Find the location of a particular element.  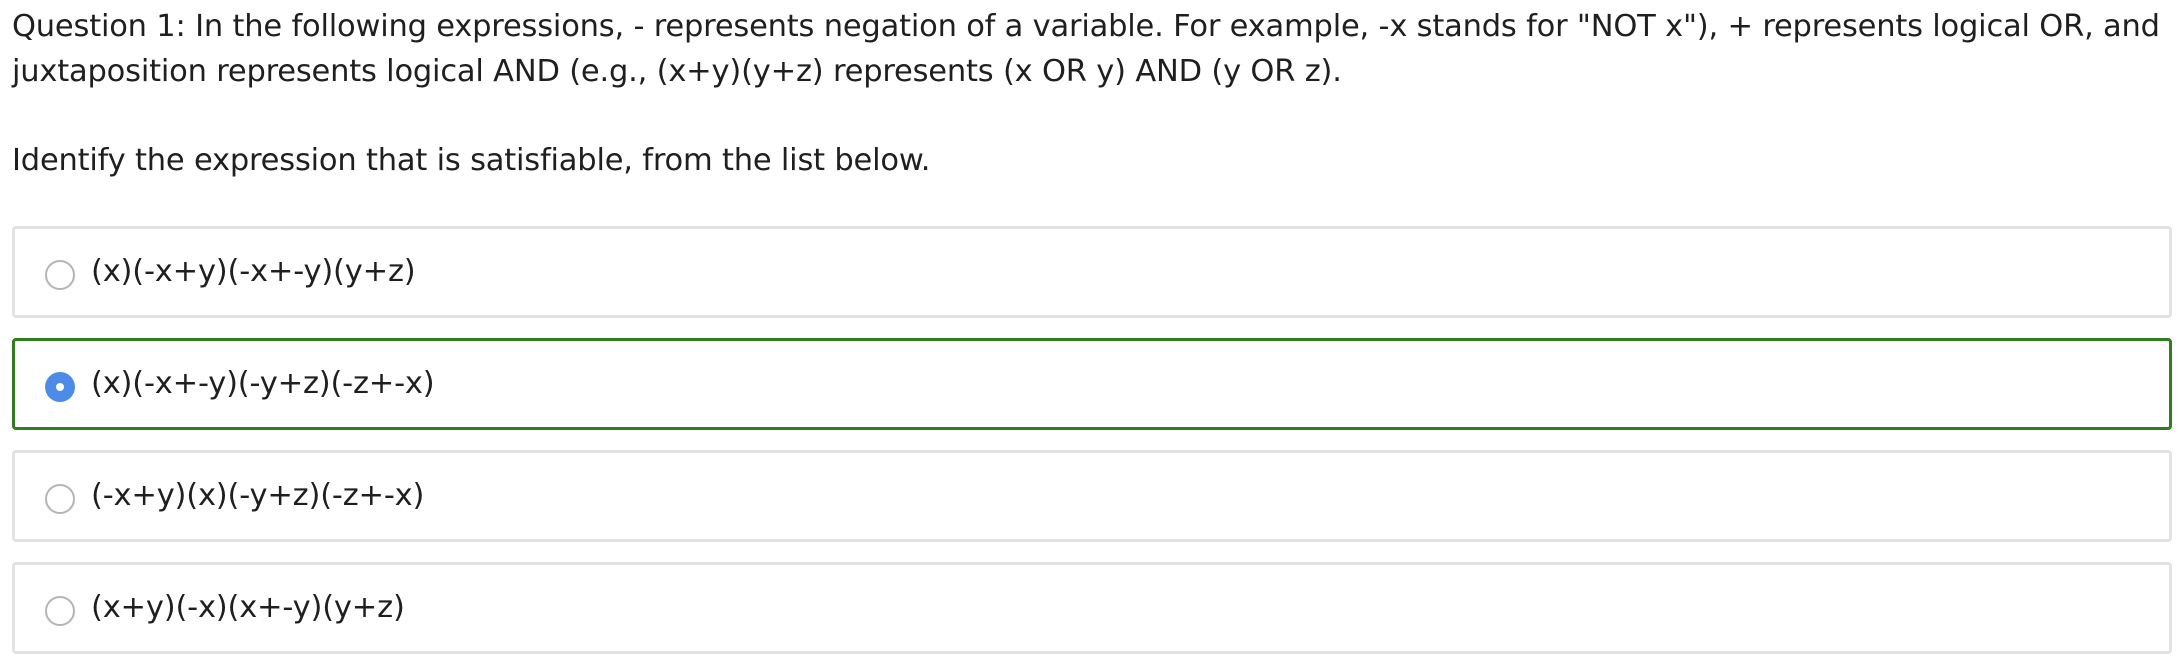

answer-option-label: (x)(-x+y)(-x+-y)(y+z) is located at coordinates (253, 271).